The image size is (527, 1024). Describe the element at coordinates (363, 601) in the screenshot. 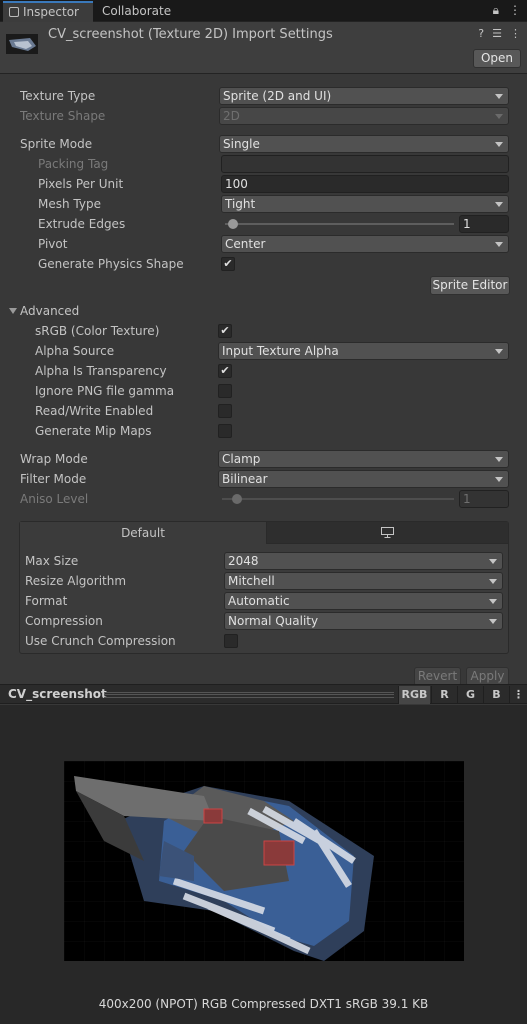

I see `format-dropdown: Automatic` at that location.